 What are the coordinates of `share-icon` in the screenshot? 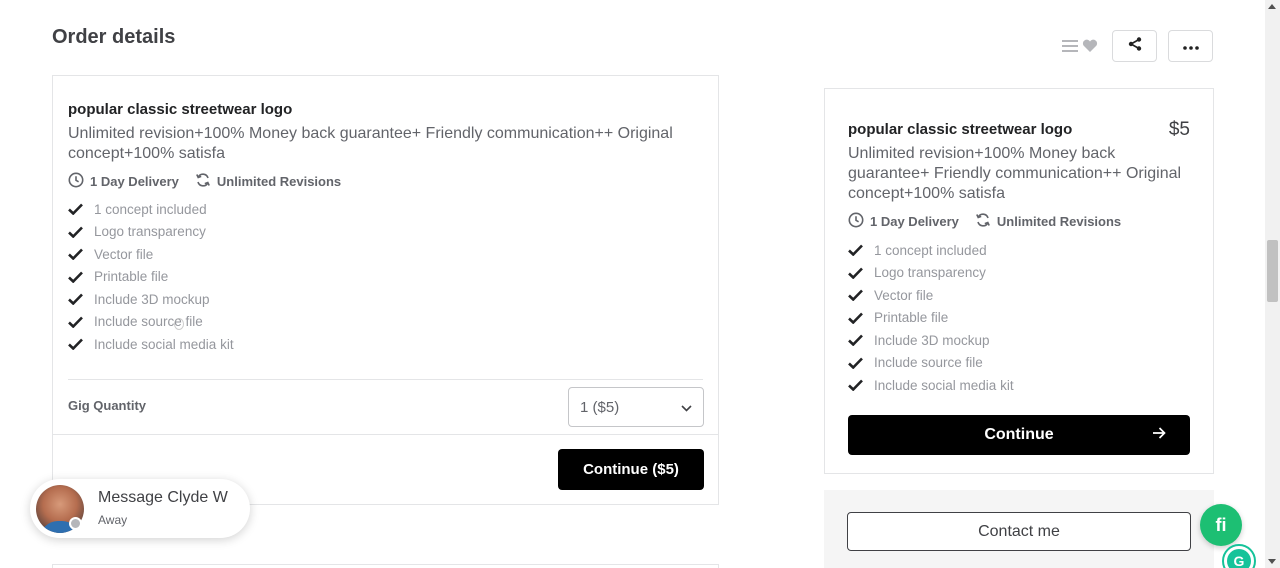 It's located at (1135, 46).